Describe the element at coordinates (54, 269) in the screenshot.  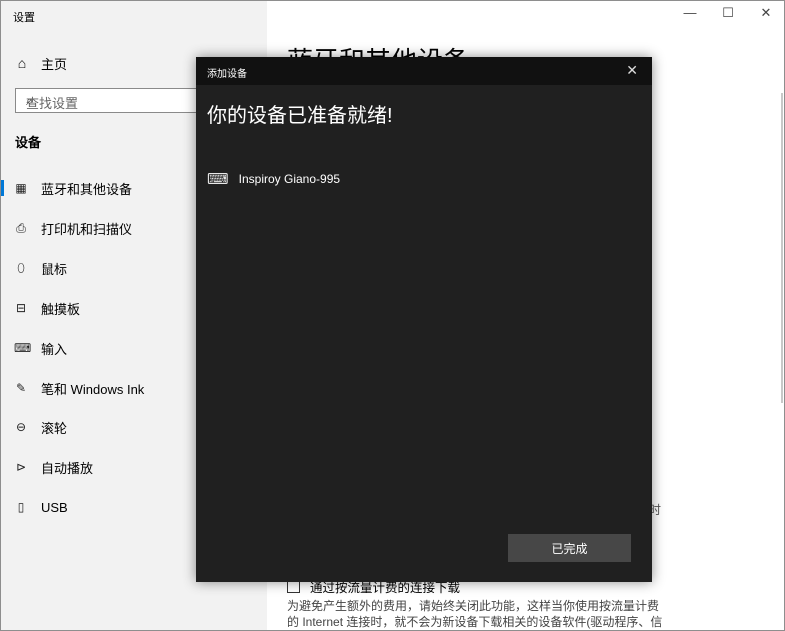
I see `sidebar-item-label: 鼠标` at that location.